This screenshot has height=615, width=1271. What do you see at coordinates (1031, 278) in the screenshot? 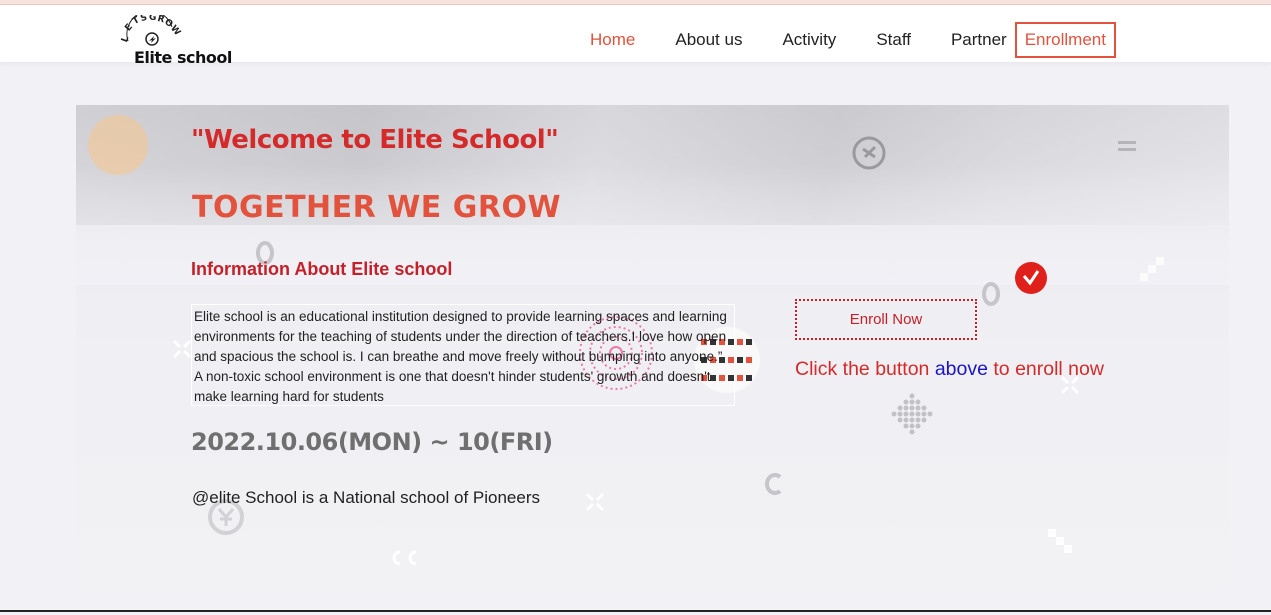
I see `red-check-arrow-icon` at bounding box center [1031, 278].